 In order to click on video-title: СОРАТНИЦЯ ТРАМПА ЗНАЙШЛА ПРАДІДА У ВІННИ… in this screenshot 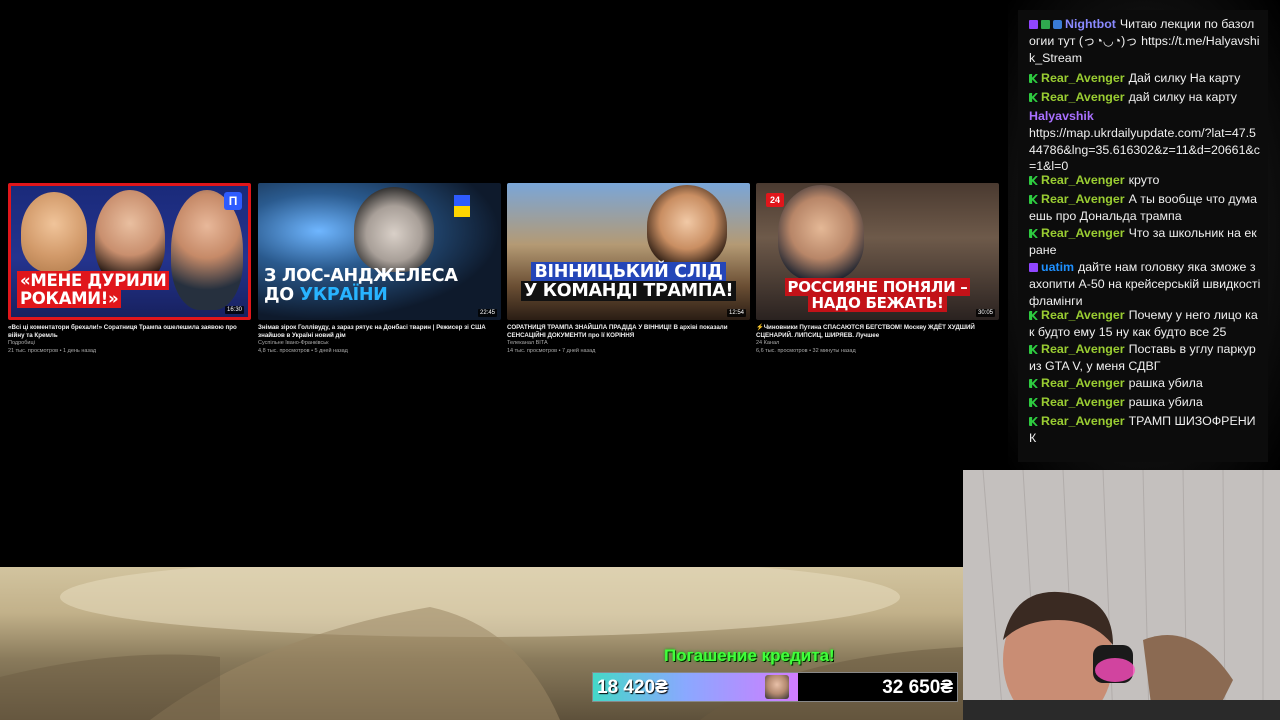, I will do `click(624, 332)`.